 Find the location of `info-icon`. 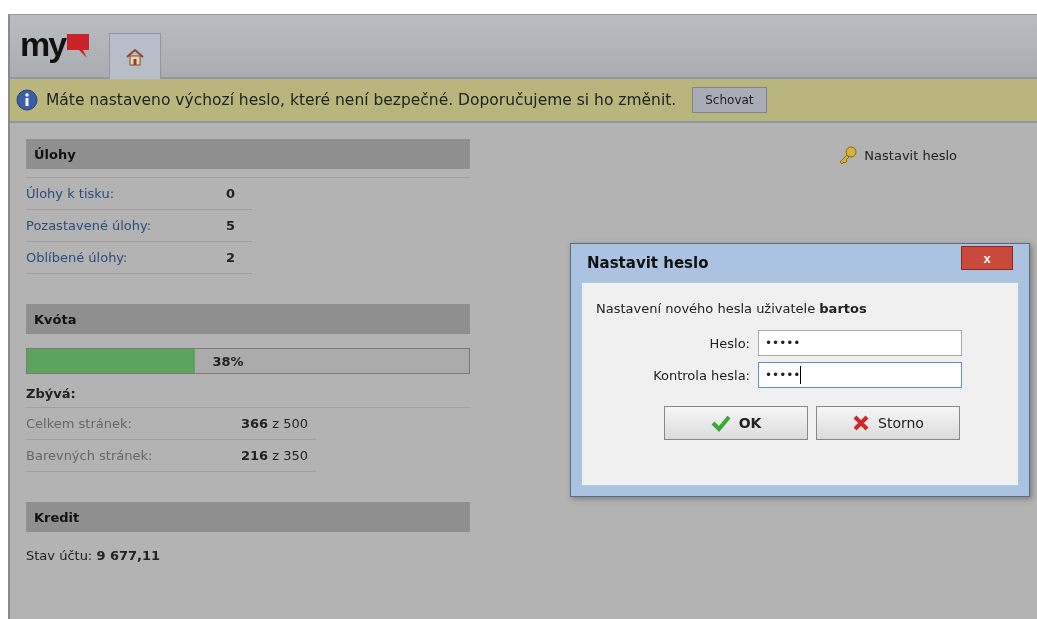

info-icon is located at coordinates (27, 100).